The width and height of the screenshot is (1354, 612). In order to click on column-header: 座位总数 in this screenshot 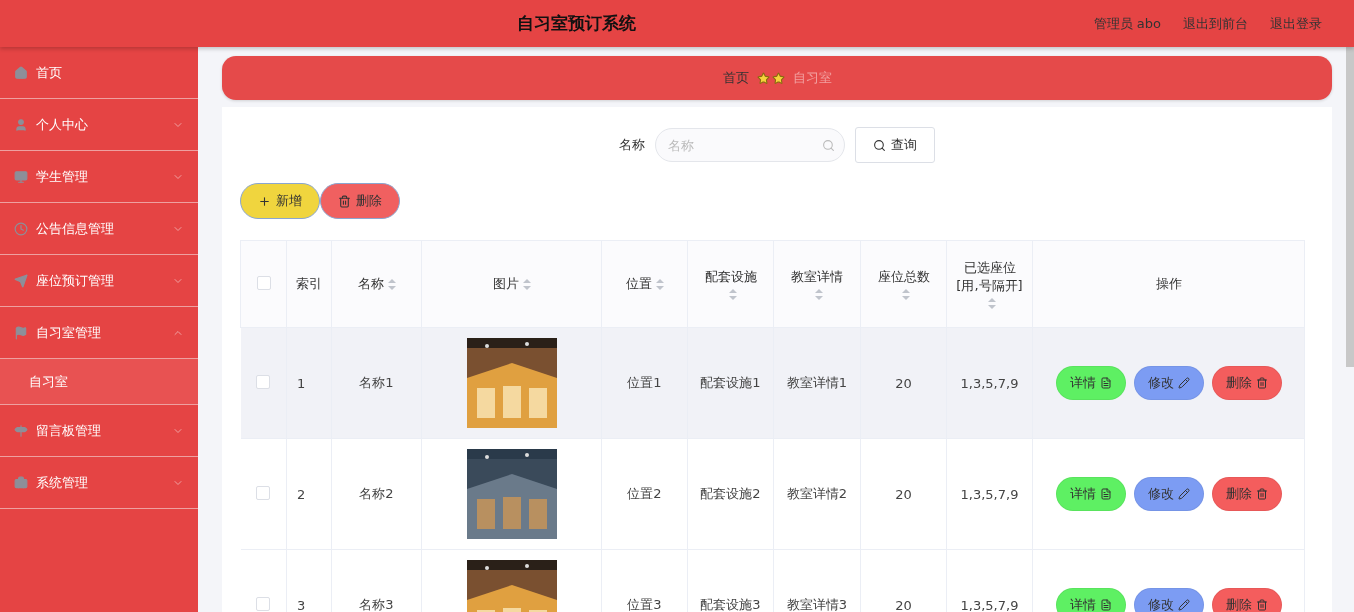, I will do `click(903, 284)`.